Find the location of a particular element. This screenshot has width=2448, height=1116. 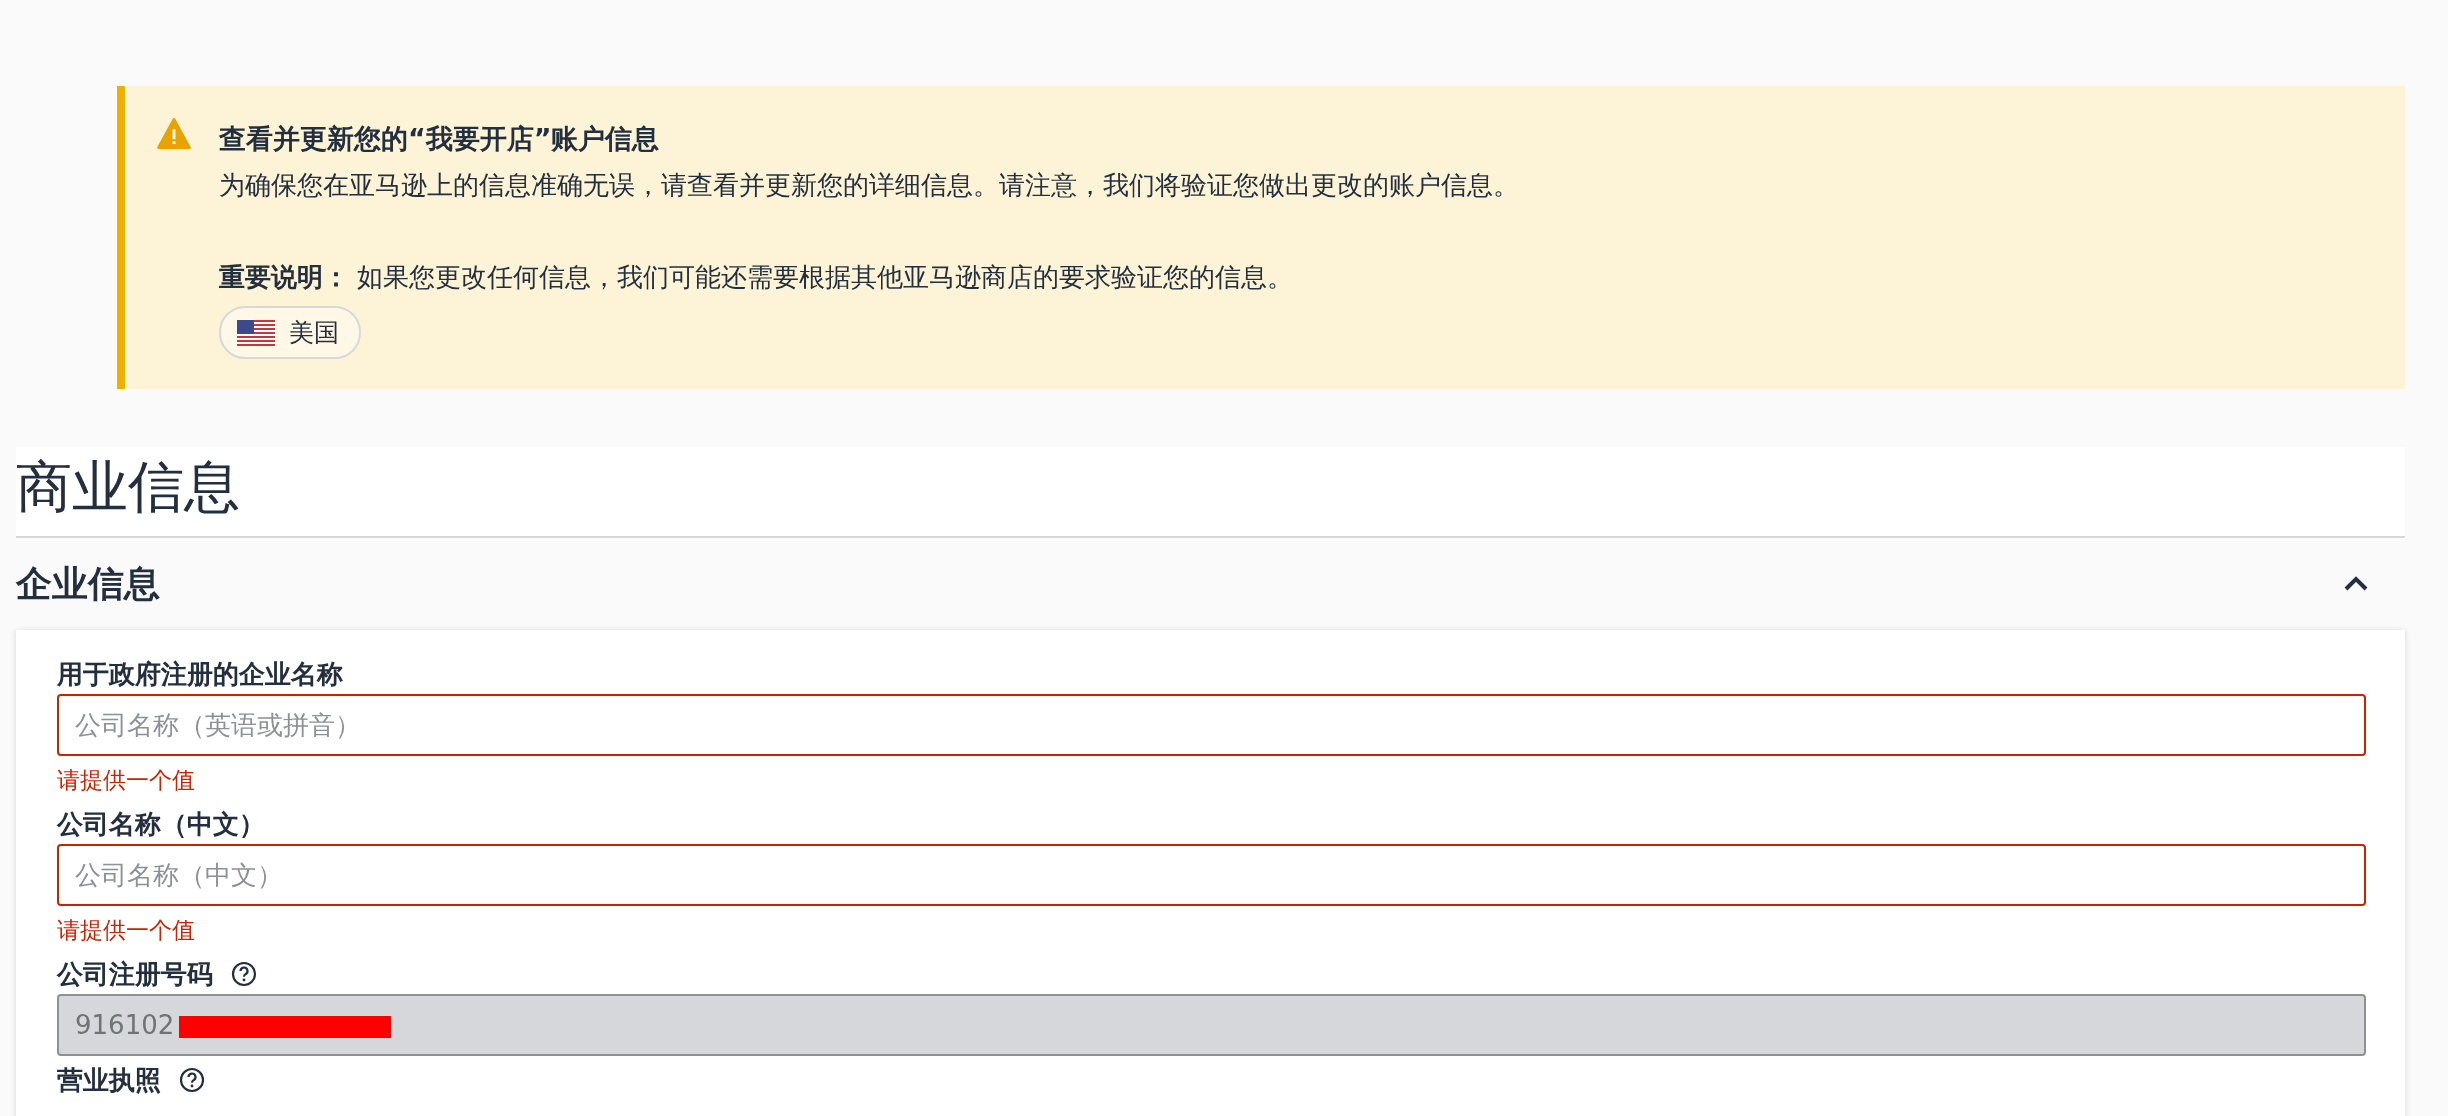

section-title: 企业信息 is located at coordinates (88, 583).